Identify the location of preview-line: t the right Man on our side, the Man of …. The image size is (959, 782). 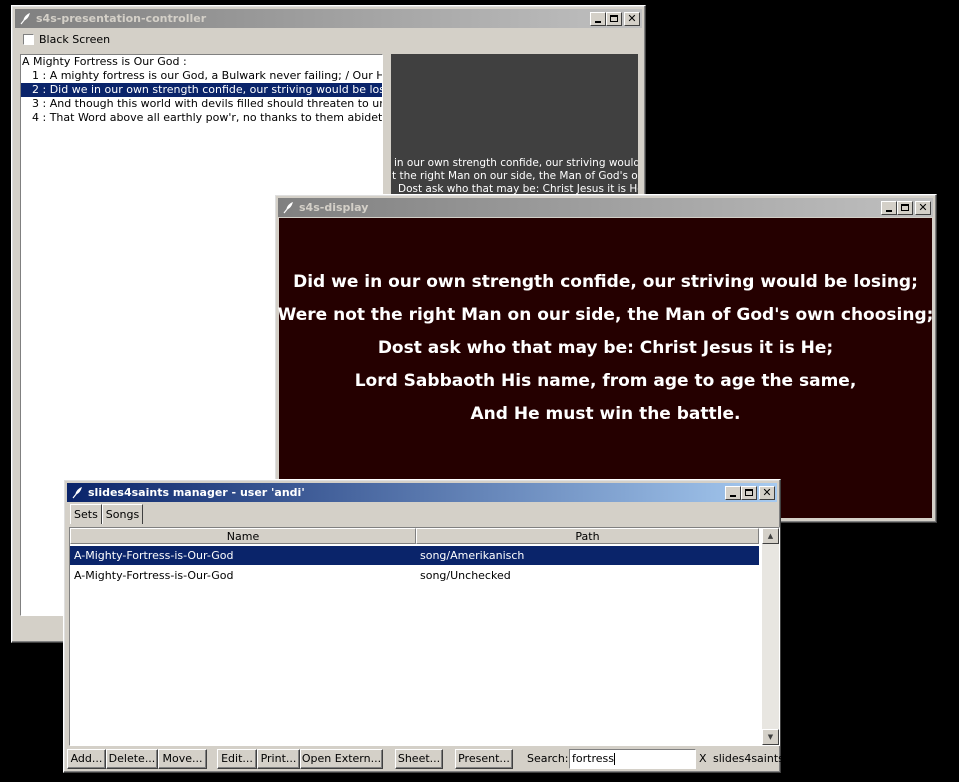
(515, 176).